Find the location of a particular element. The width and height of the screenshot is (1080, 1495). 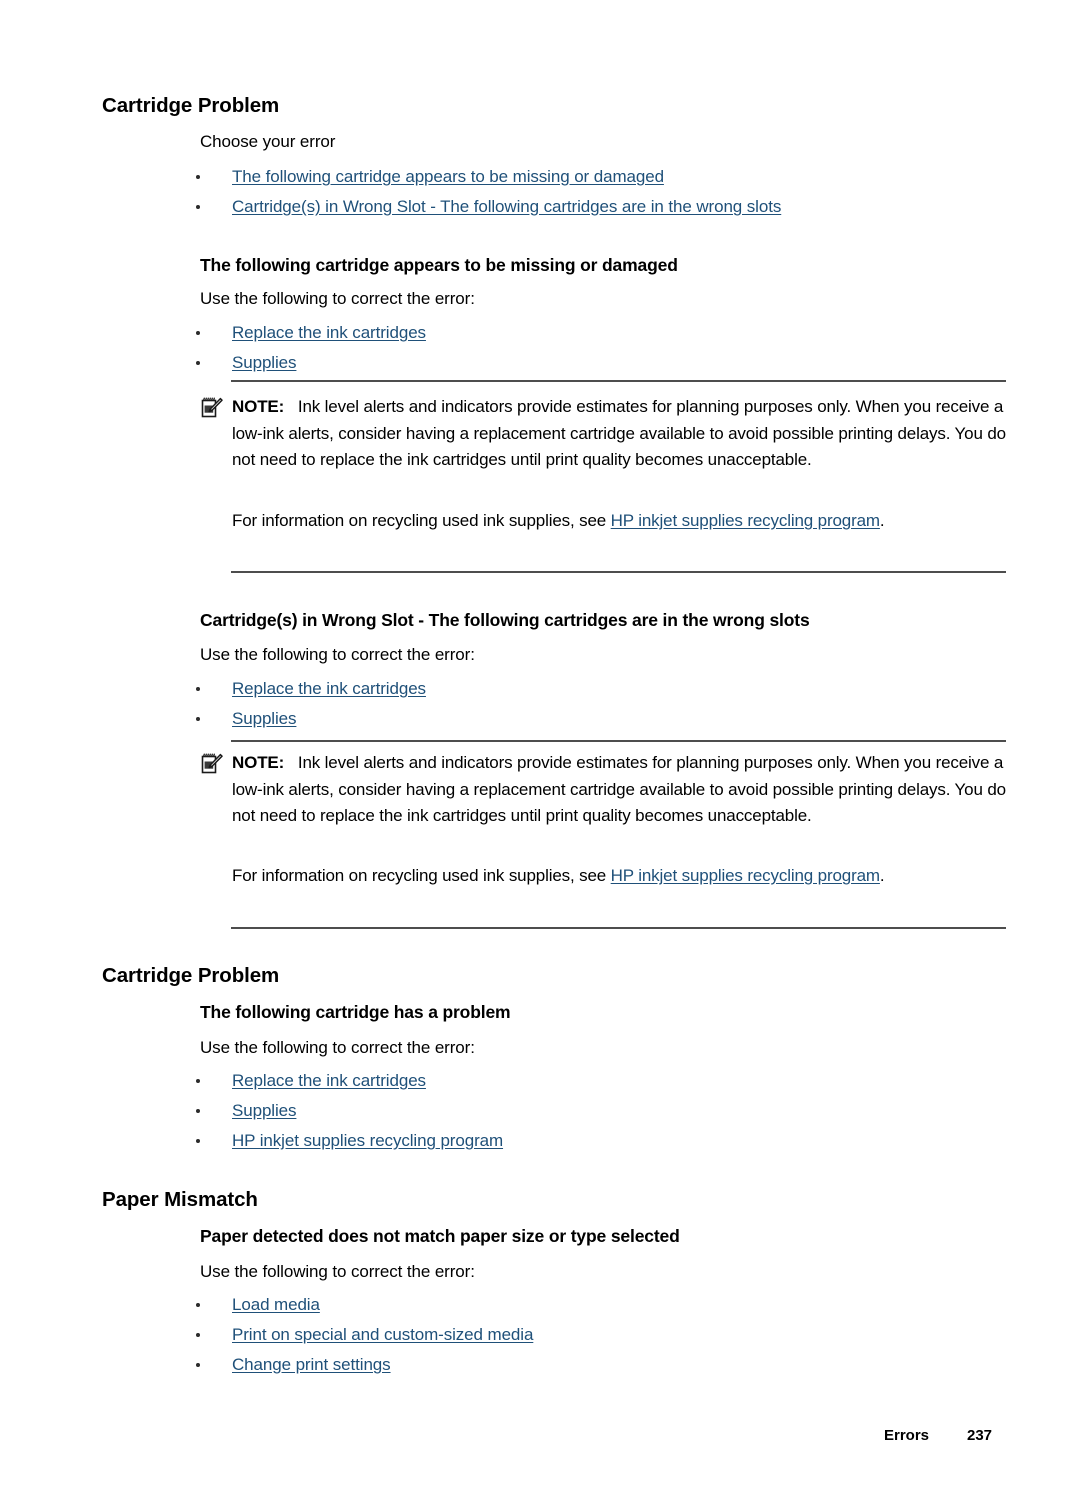

section-heading-cartridge-has-problem: The following cartridge has a problem is located at coordinates (355, 1012).